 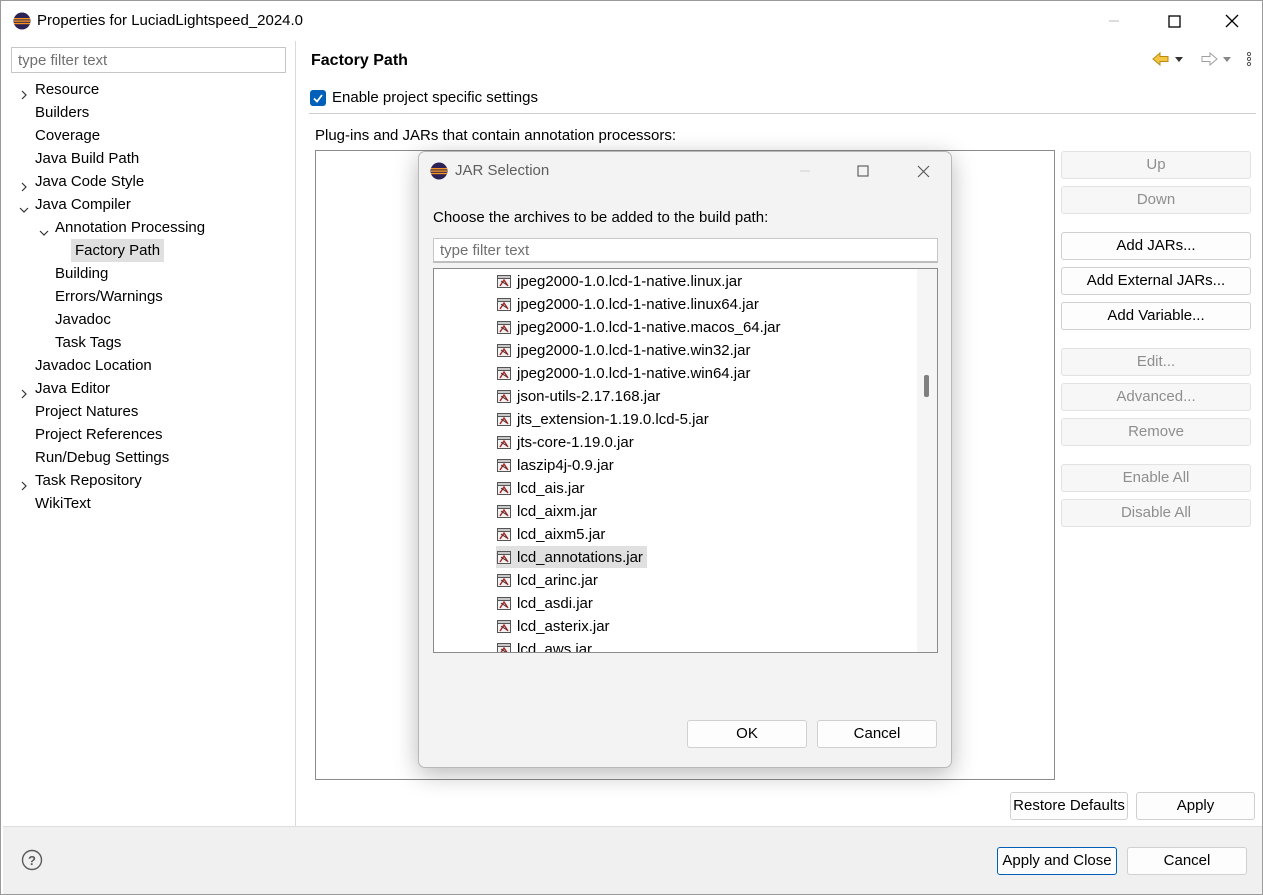 I want to click on remove-button: Remove, so click(x=1156, y=432).